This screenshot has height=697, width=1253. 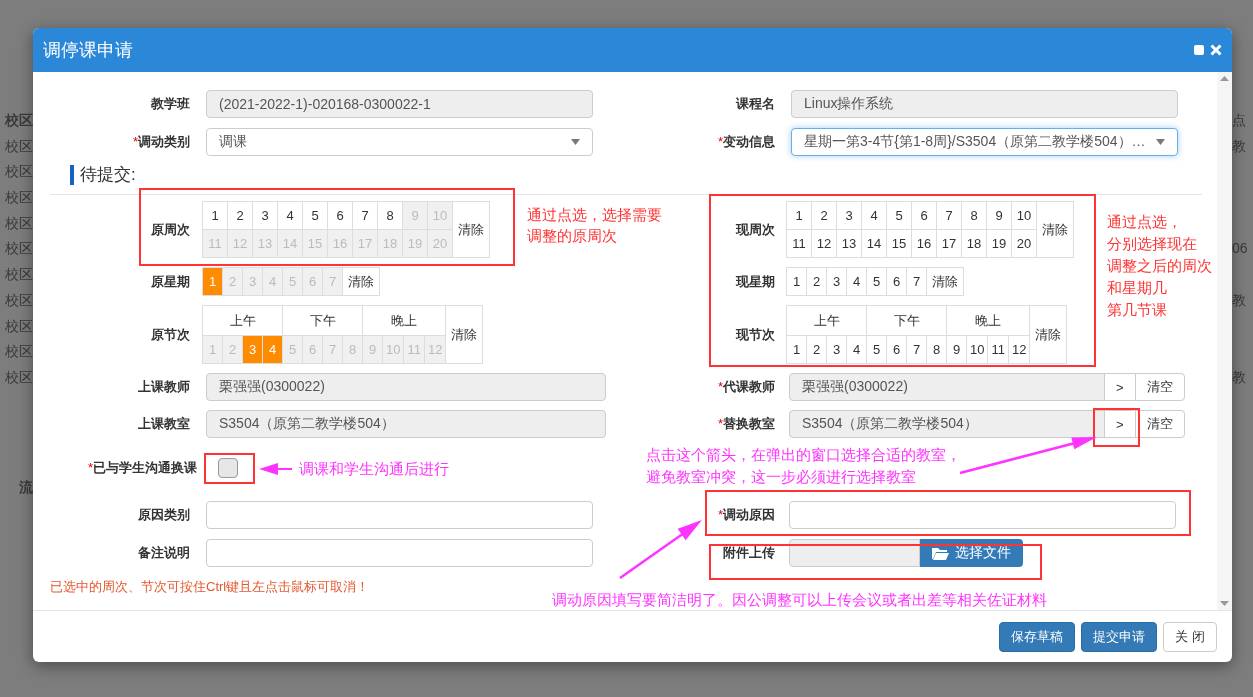 What do you see at coordinates (1240, 249) in the screenshot?
I see `table-cell-text: 06` at bounding box center [1240, 249].